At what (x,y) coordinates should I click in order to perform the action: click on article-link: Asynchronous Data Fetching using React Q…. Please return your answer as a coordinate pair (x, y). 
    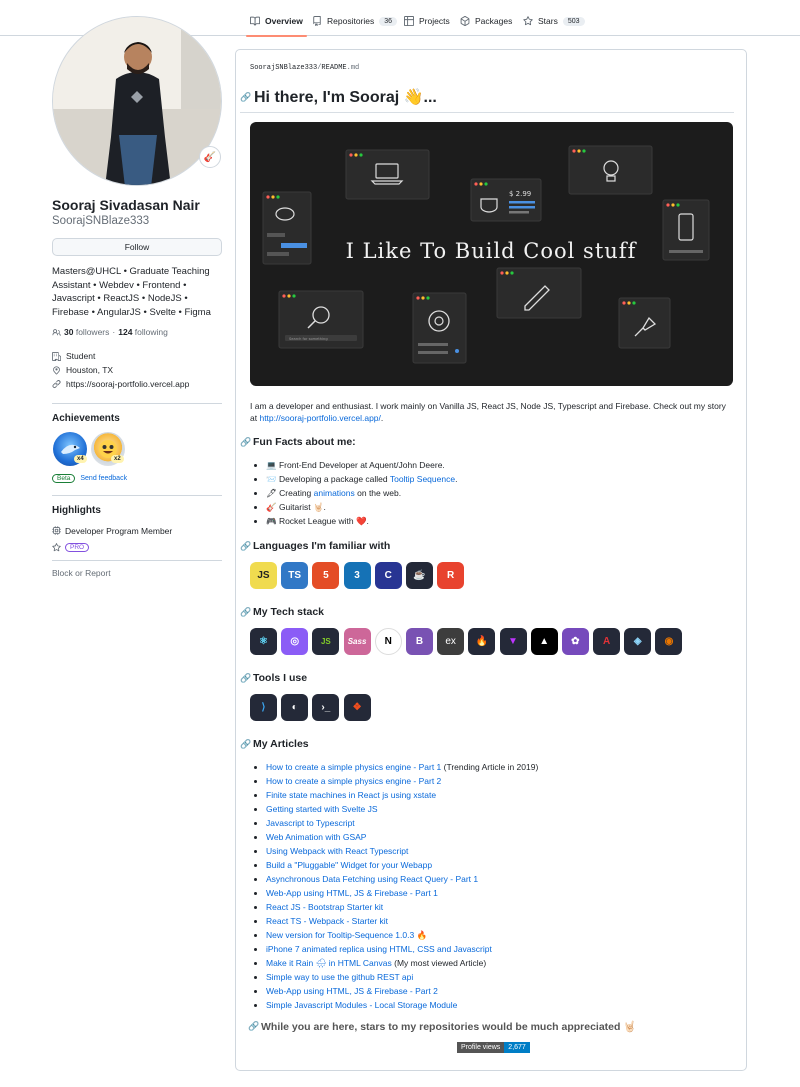
    Looking at the image, I should click on (372, 879).